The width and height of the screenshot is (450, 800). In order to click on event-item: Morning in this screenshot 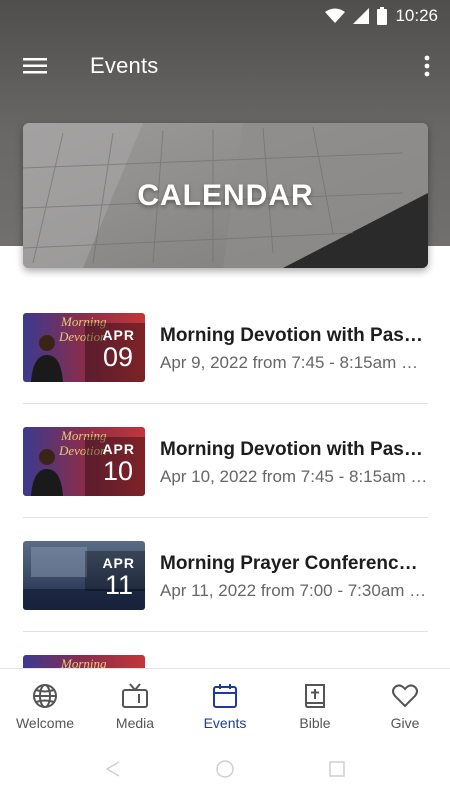, I will do `click(225, 650)`.